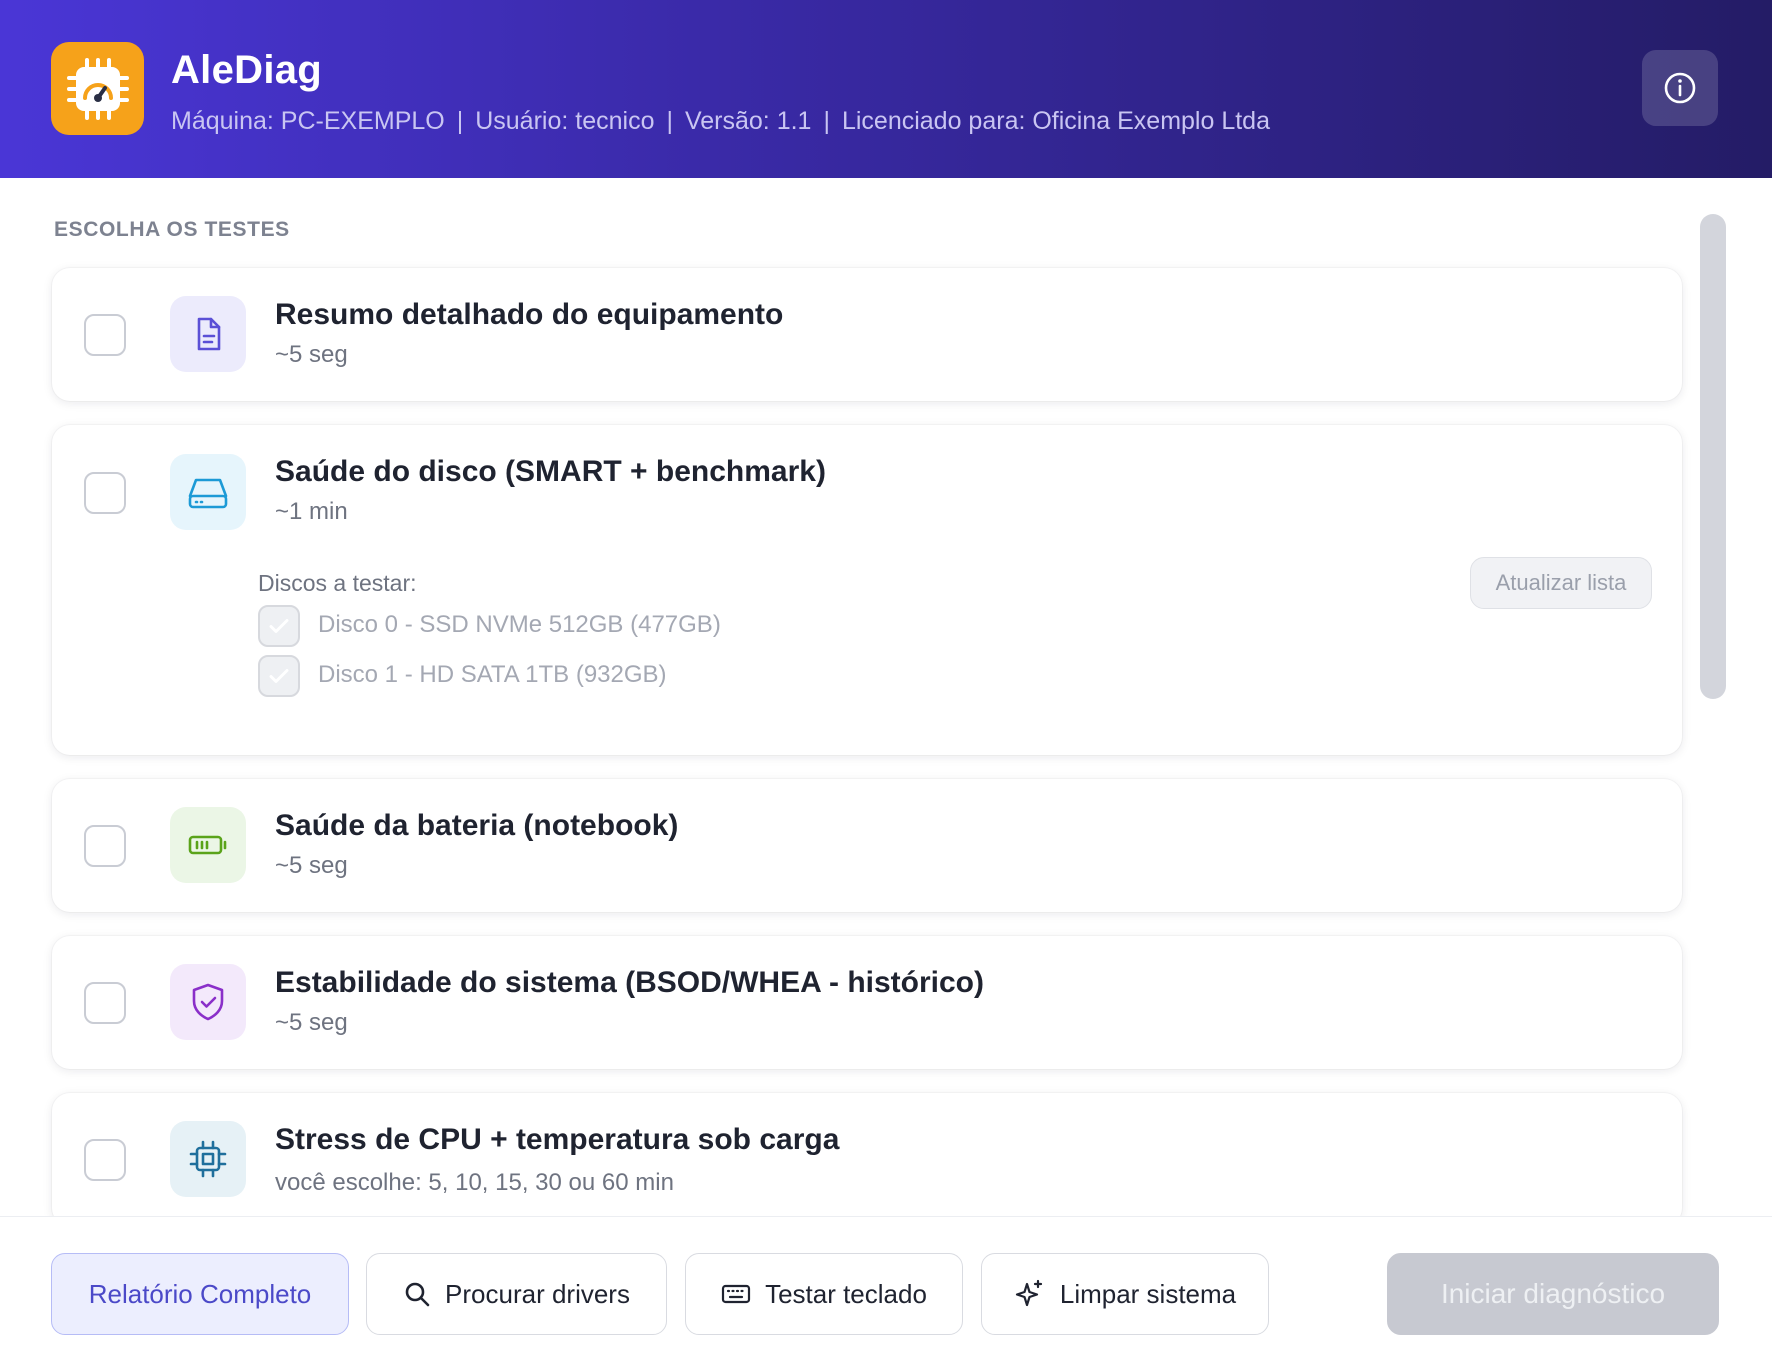  What do you see at coordinates (846, 1293) in the screenshot?
I see `test-keyboard-label: Testar teclado` at bounding box center [846, 1293].